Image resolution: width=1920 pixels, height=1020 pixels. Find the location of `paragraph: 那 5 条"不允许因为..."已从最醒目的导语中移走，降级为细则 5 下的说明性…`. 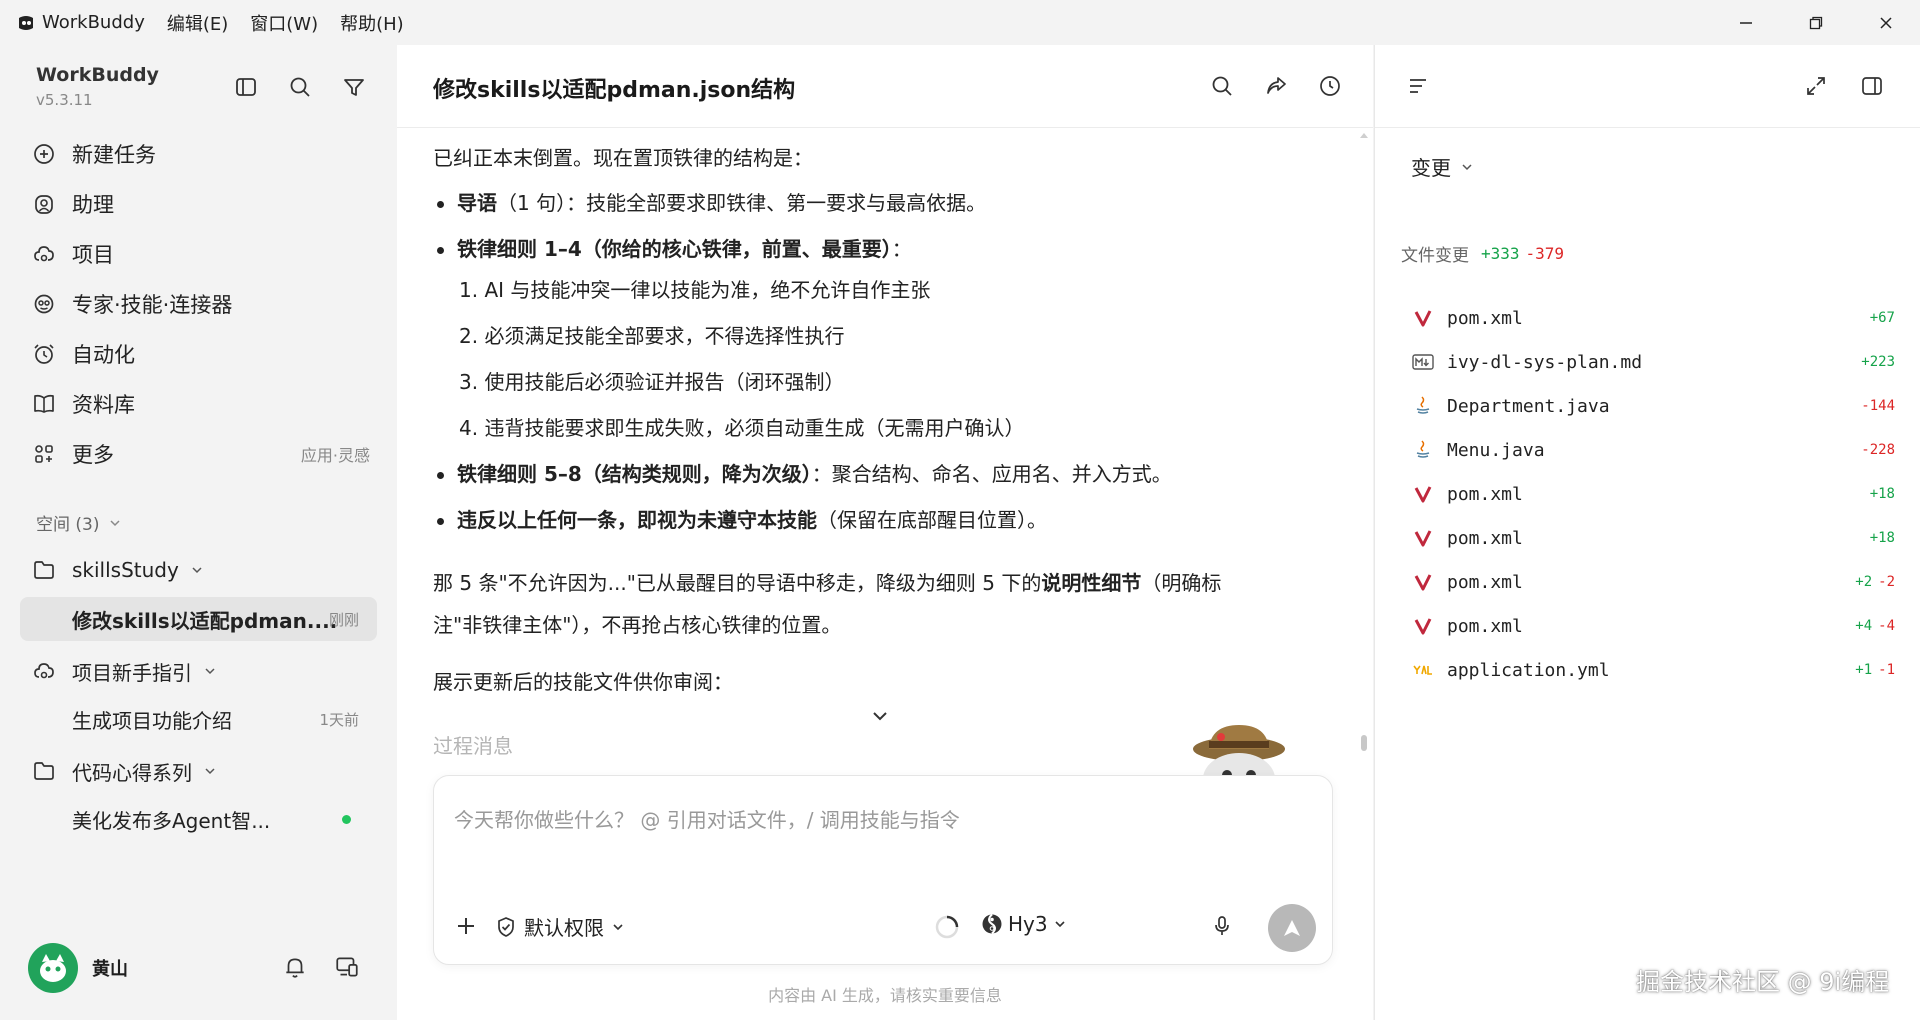

paragraph: 那 5 条"不允许因为..."已从最醒目的导语中移走，降级为细则 5 下的说明性… is located at coordinates (827, 583).